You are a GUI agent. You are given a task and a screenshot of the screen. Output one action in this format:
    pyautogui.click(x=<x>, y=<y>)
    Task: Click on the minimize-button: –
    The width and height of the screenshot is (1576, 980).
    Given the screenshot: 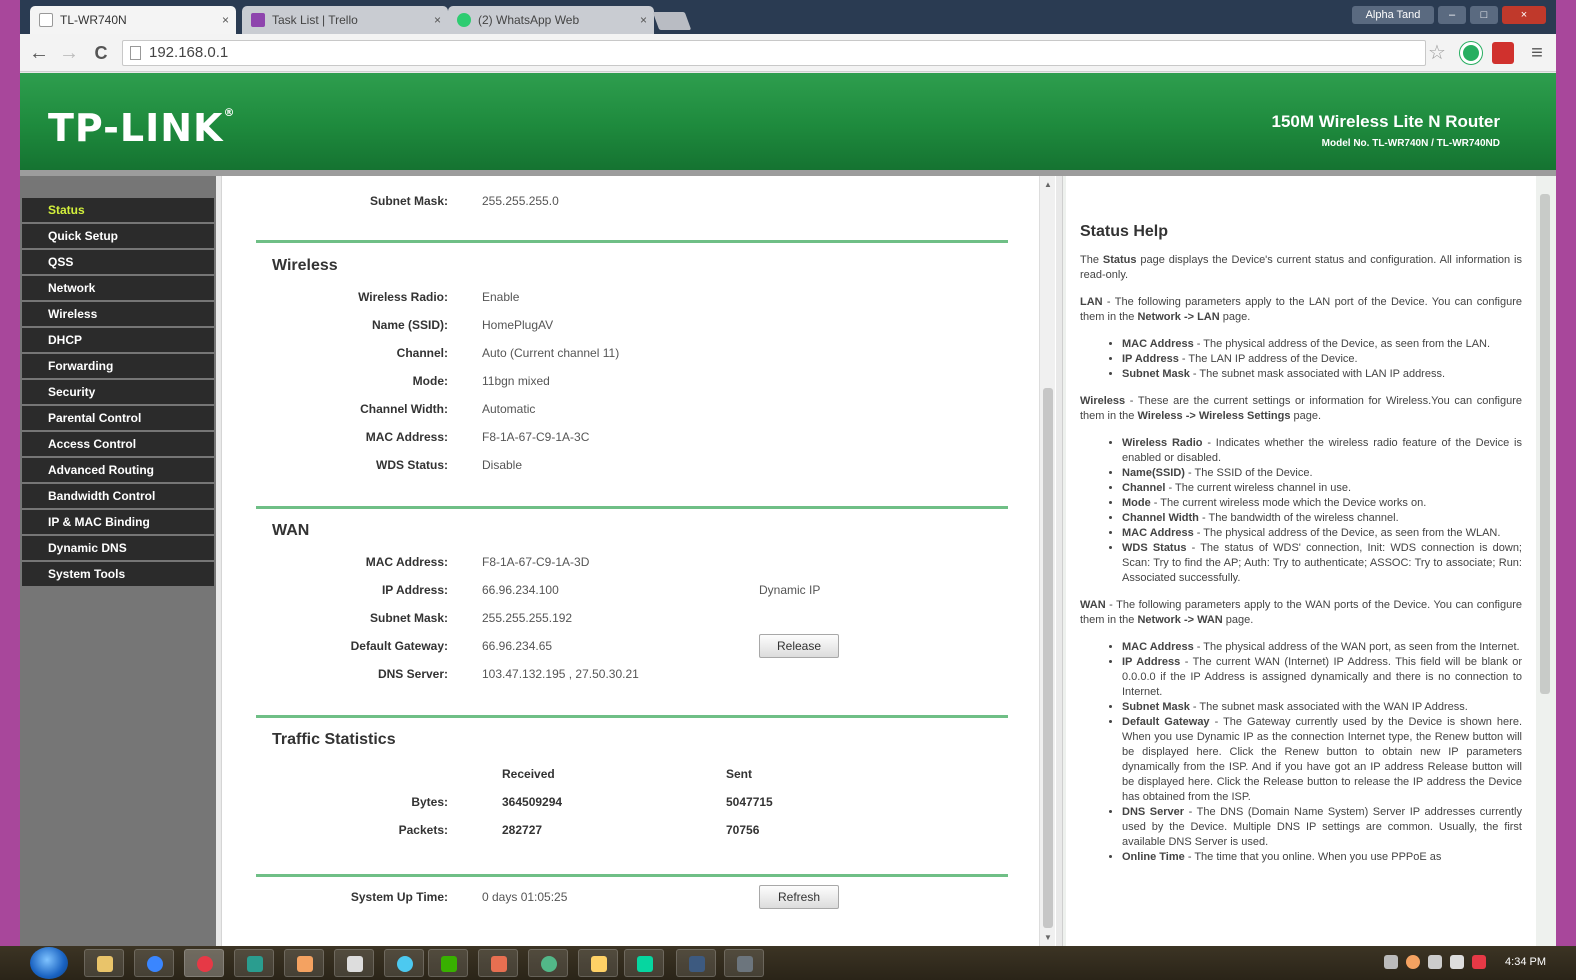 What is the action you would take?
    pyautogui.click(x=1452, y=15)
    